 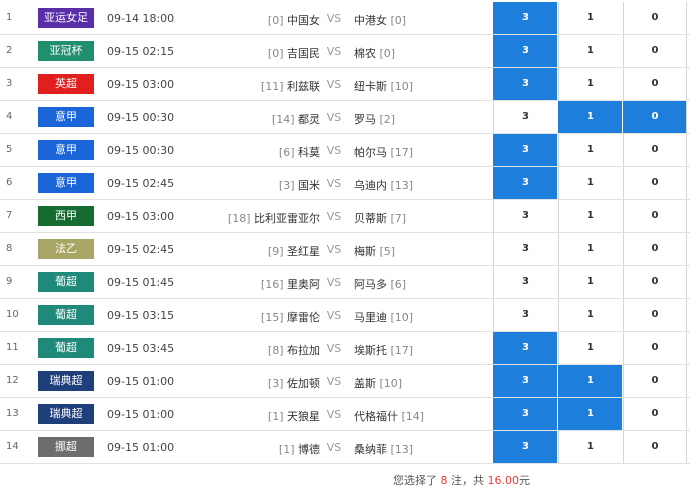 I want to click on away-team: 乌迪内 [13], so click(x=424, y=185).